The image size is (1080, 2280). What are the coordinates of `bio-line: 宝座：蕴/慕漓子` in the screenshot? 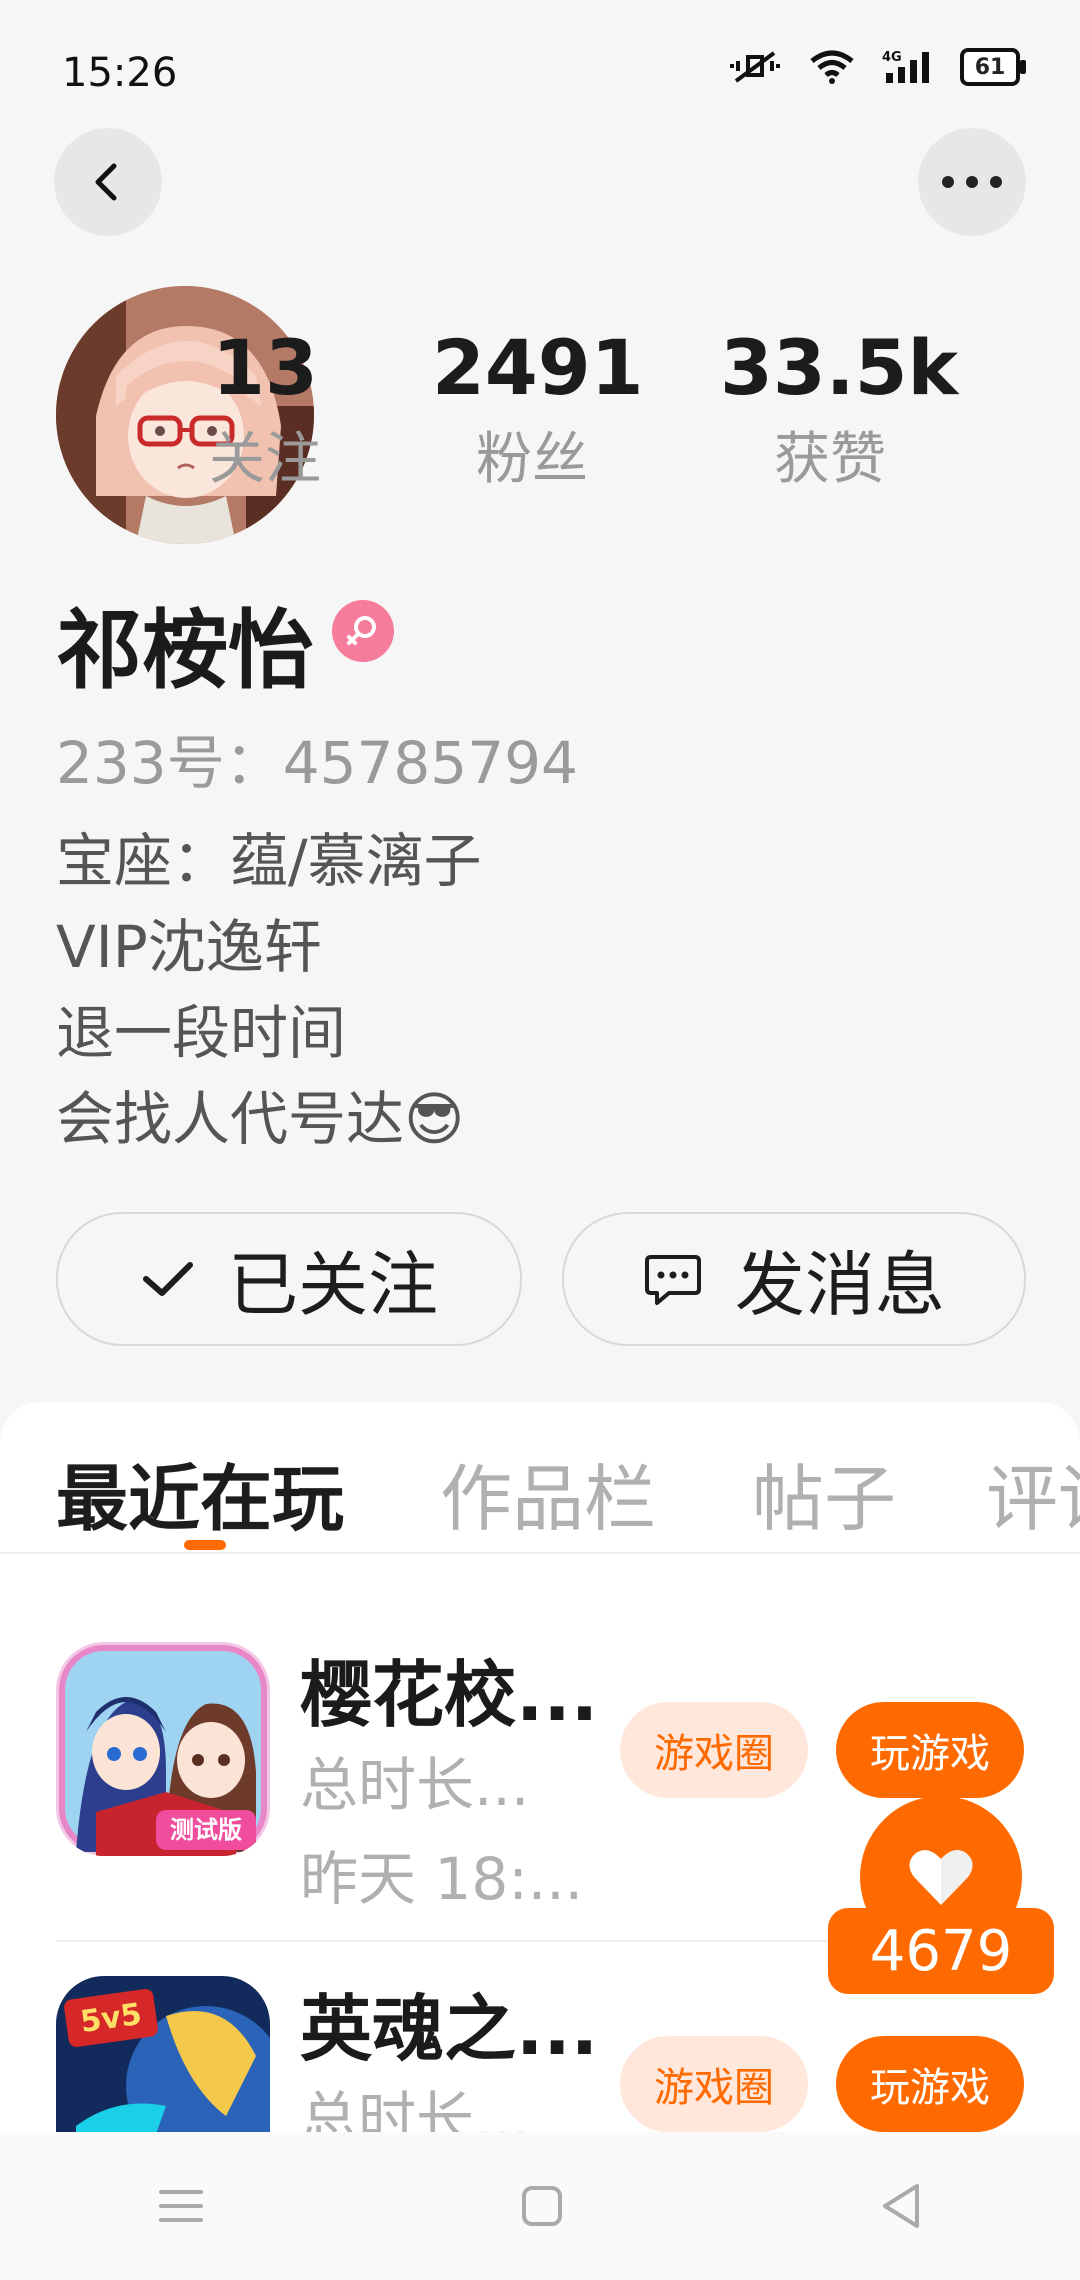 It's located at (269, 861).